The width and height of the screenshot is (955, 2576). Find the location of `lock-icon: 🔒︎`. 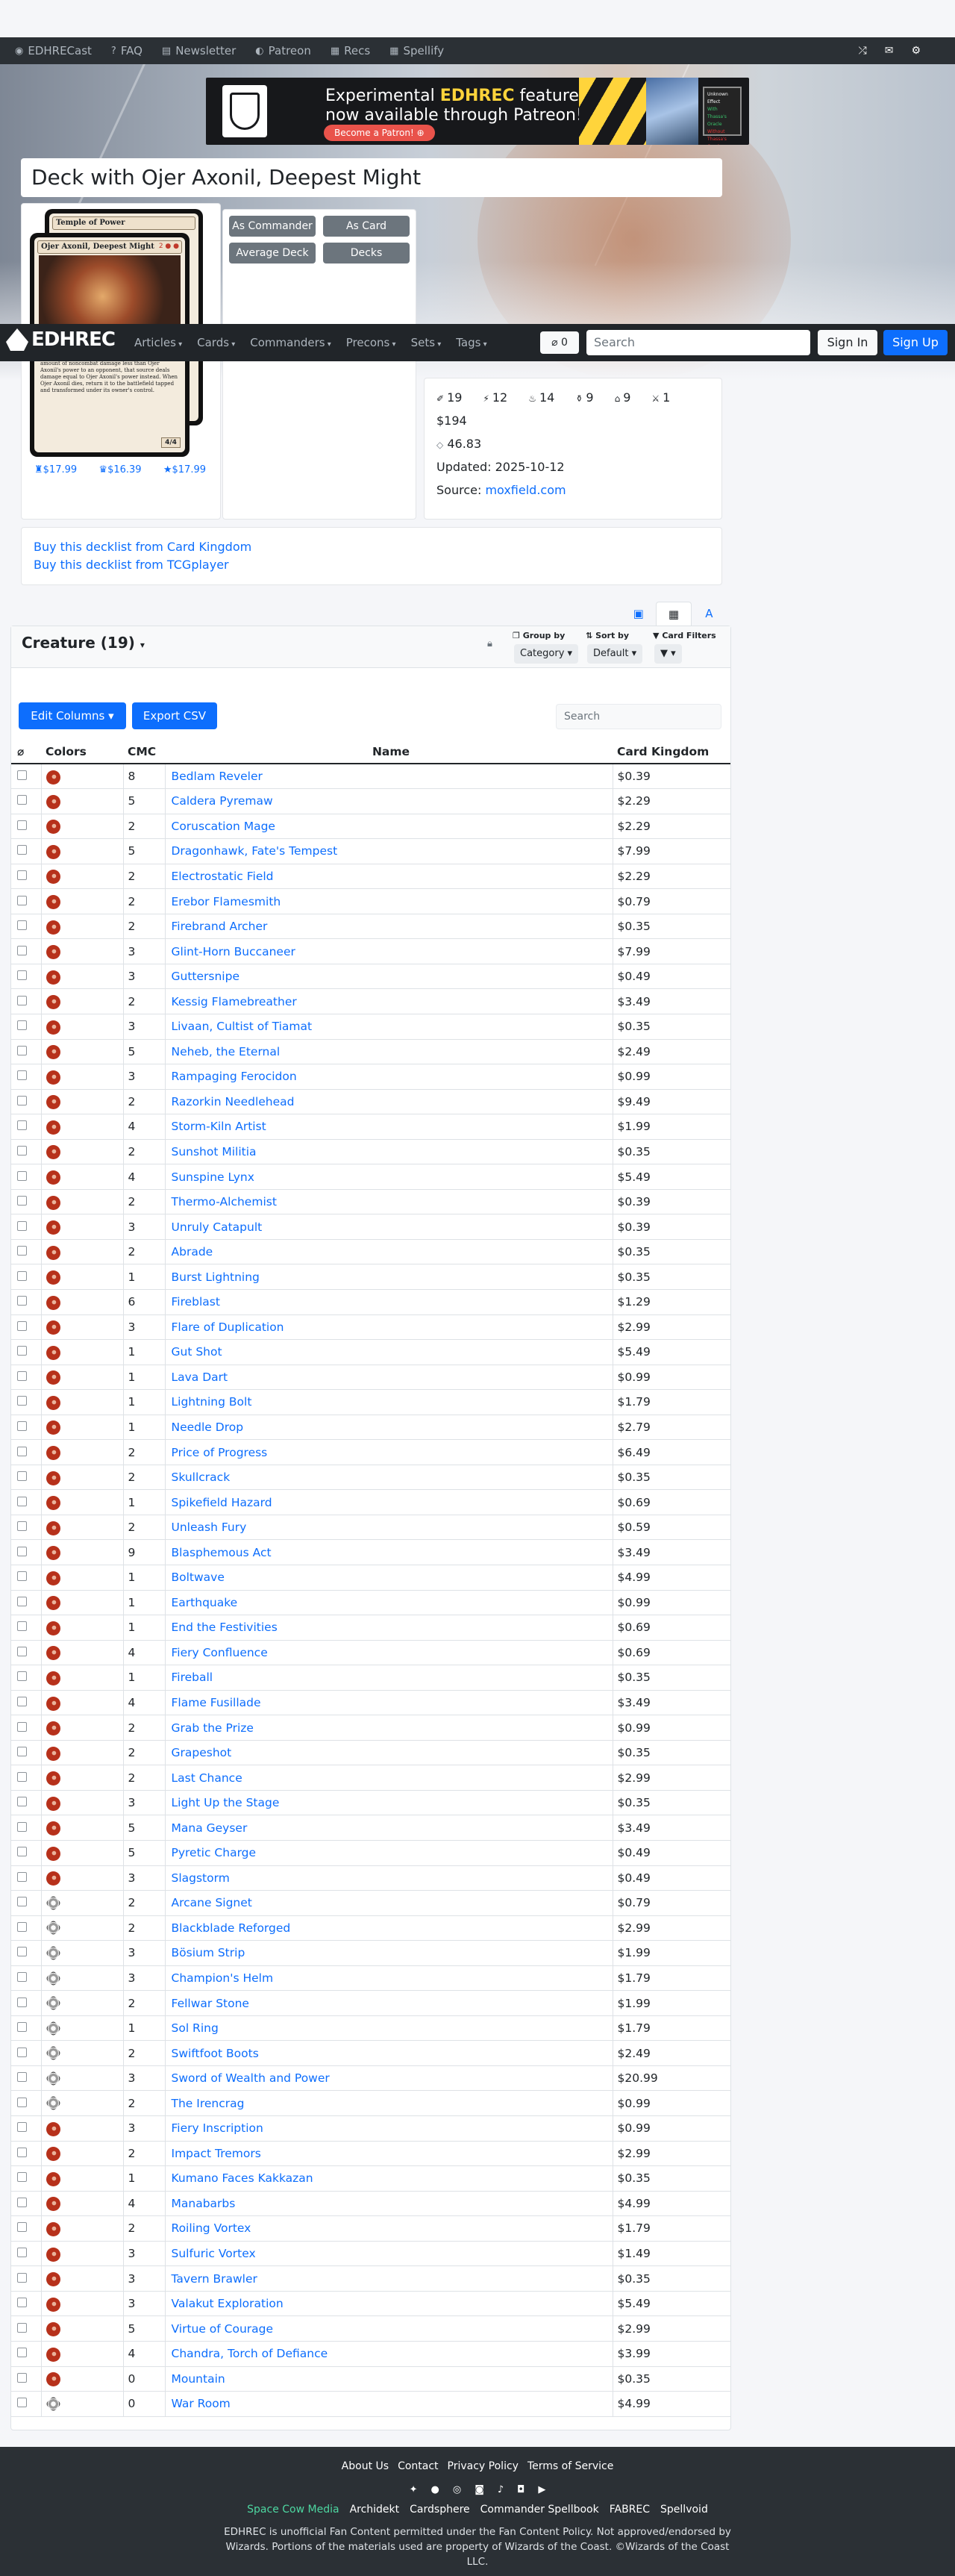

lock-icon: 🔒︎ is located at coordinates (490, 643).